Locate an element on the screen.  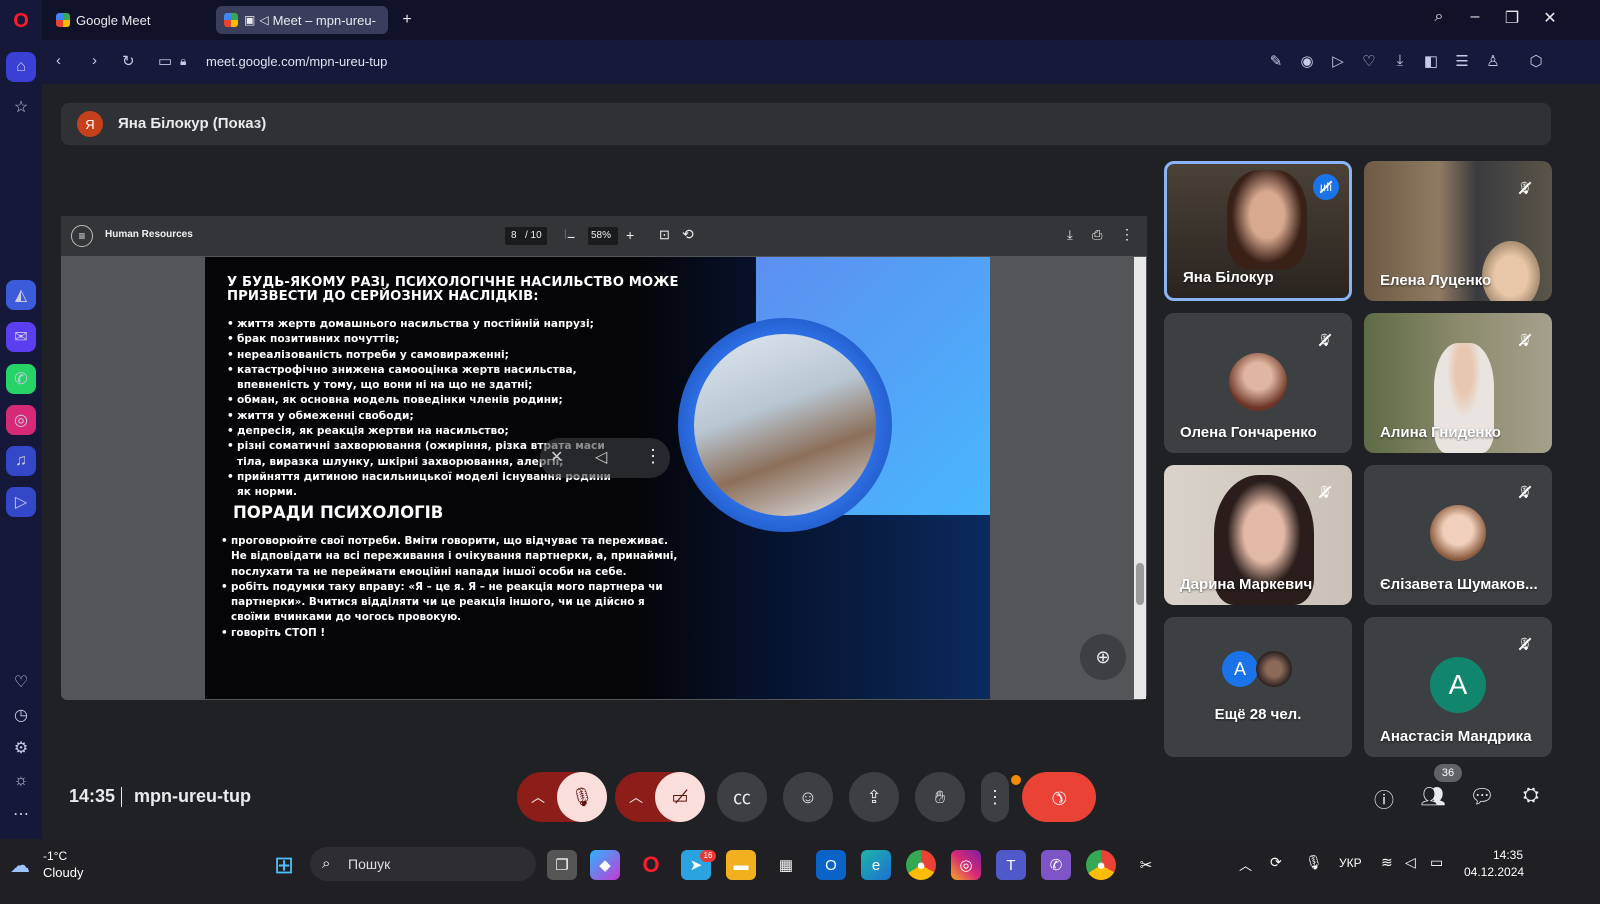
copilot-icon: ◆ is located at coordinates (605, 865).